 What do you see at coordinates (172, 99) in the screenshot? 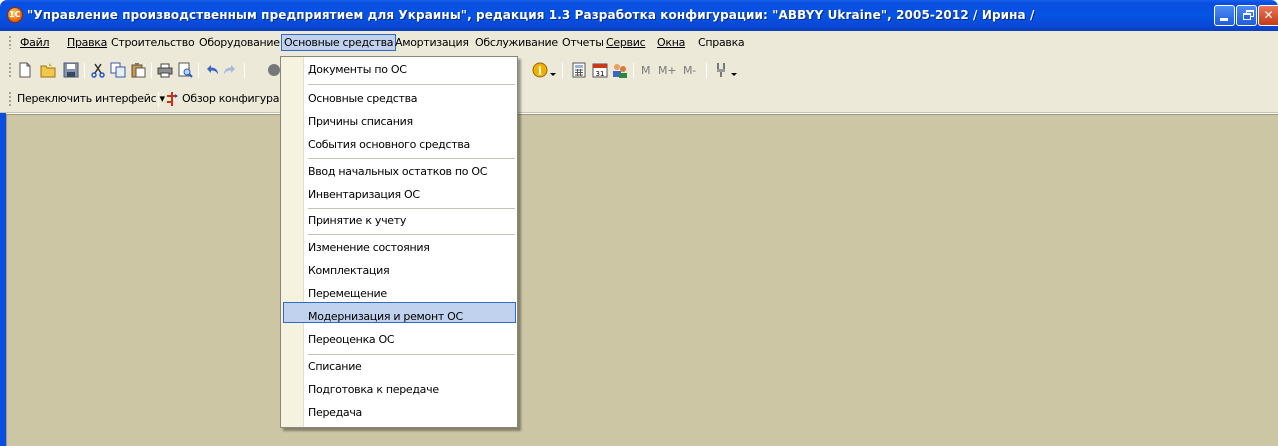
I see `config-overview-icon` at bounding box center [172, 99].